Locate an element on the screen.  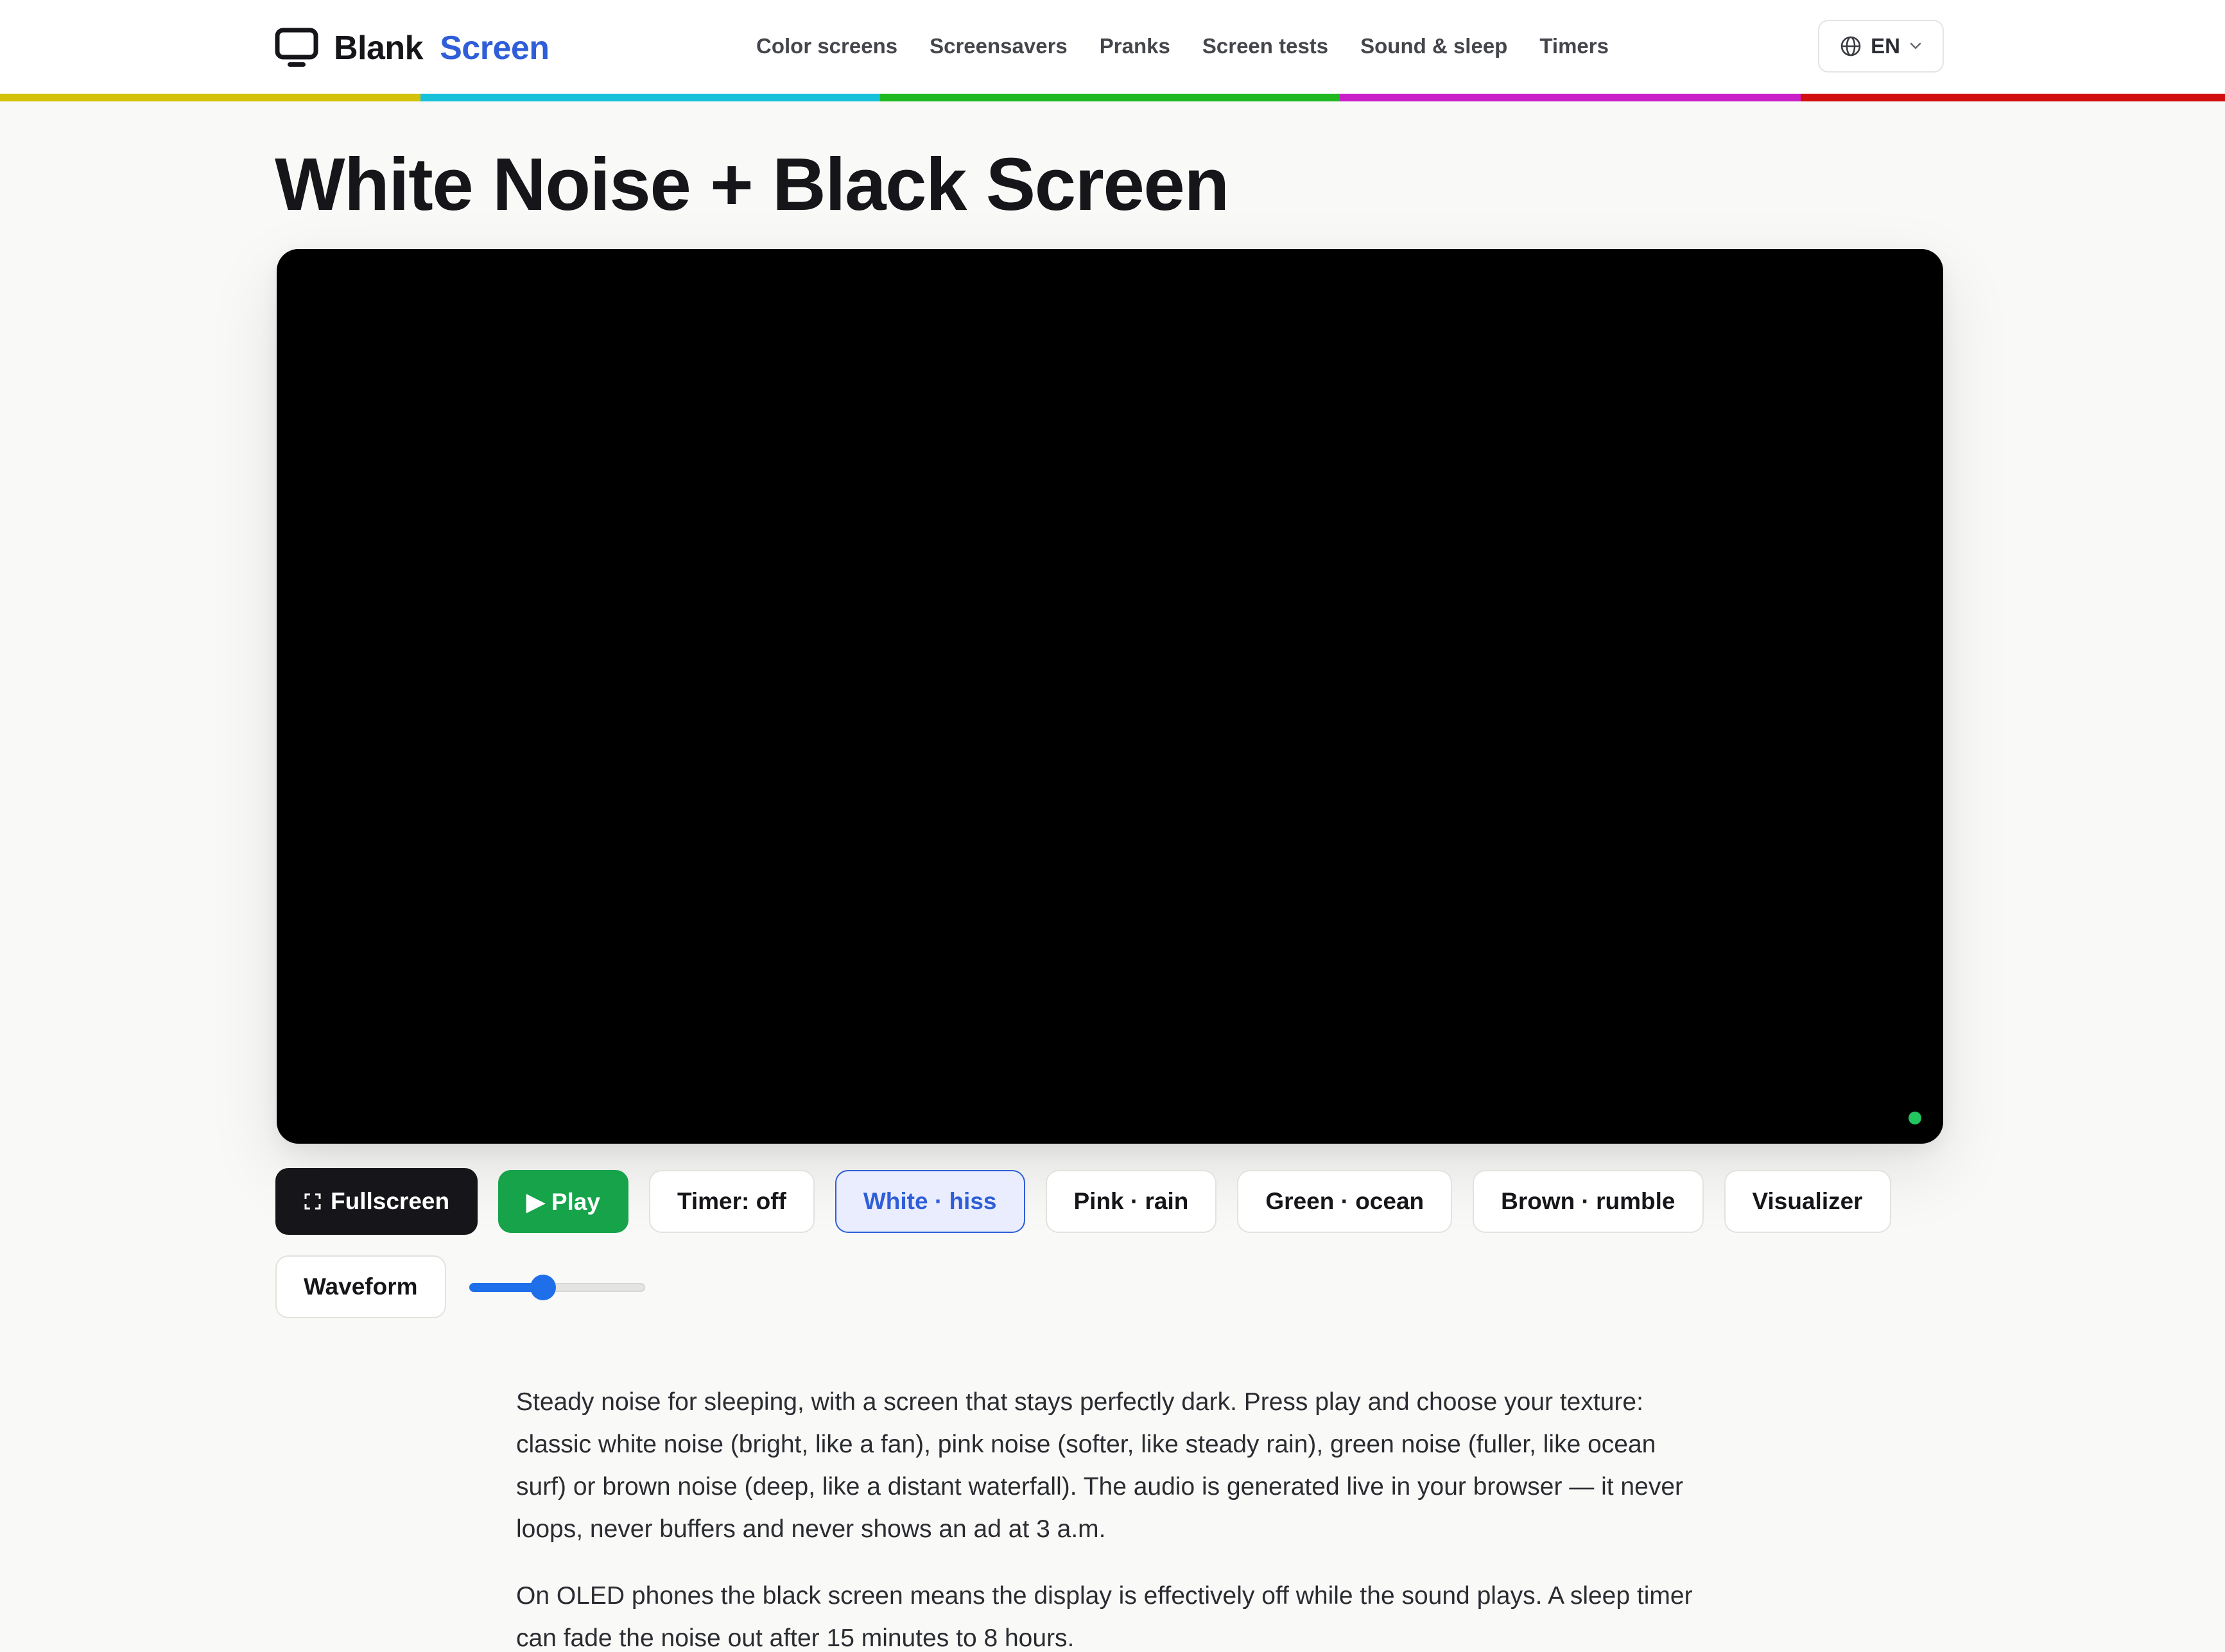
status-indicator-dot is located at coordinates (1915, 1118).